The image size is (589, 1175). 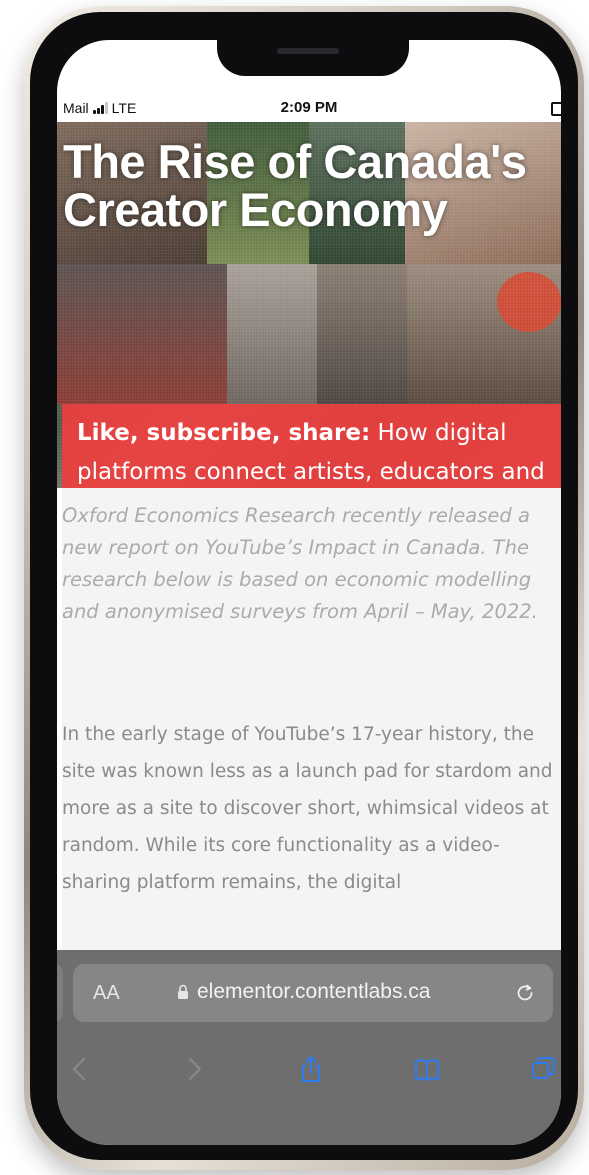 I want to click on chevron-left-icon, so click(x=80, y=1069).